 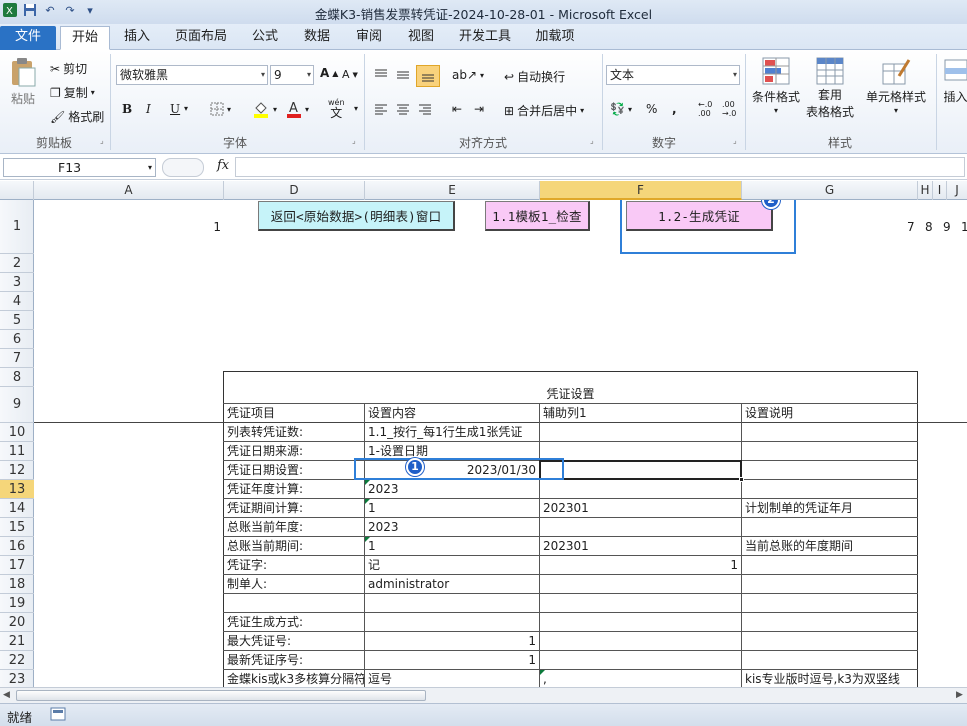 I want to click on cut-button: ✂ 剪切, so click(x=68, y=68).